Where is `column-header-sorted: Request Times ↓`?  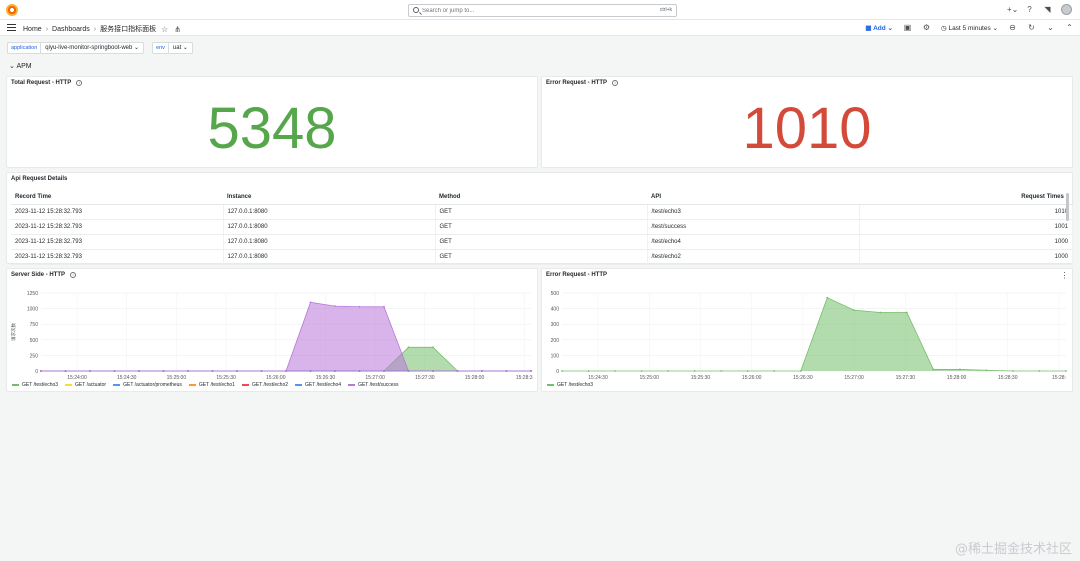 column-header-sorted: Request Times ↓ is located at coordinates (966, 198).